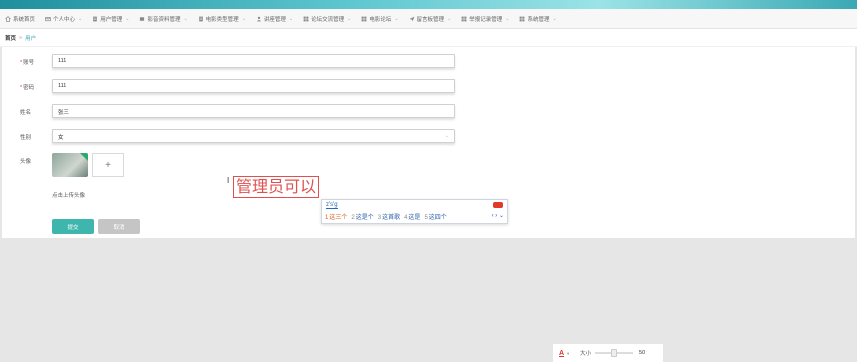  Describe the element at coordinates (108, 165) in the screenshot. I see `upload-avatar-button: +` at that location.